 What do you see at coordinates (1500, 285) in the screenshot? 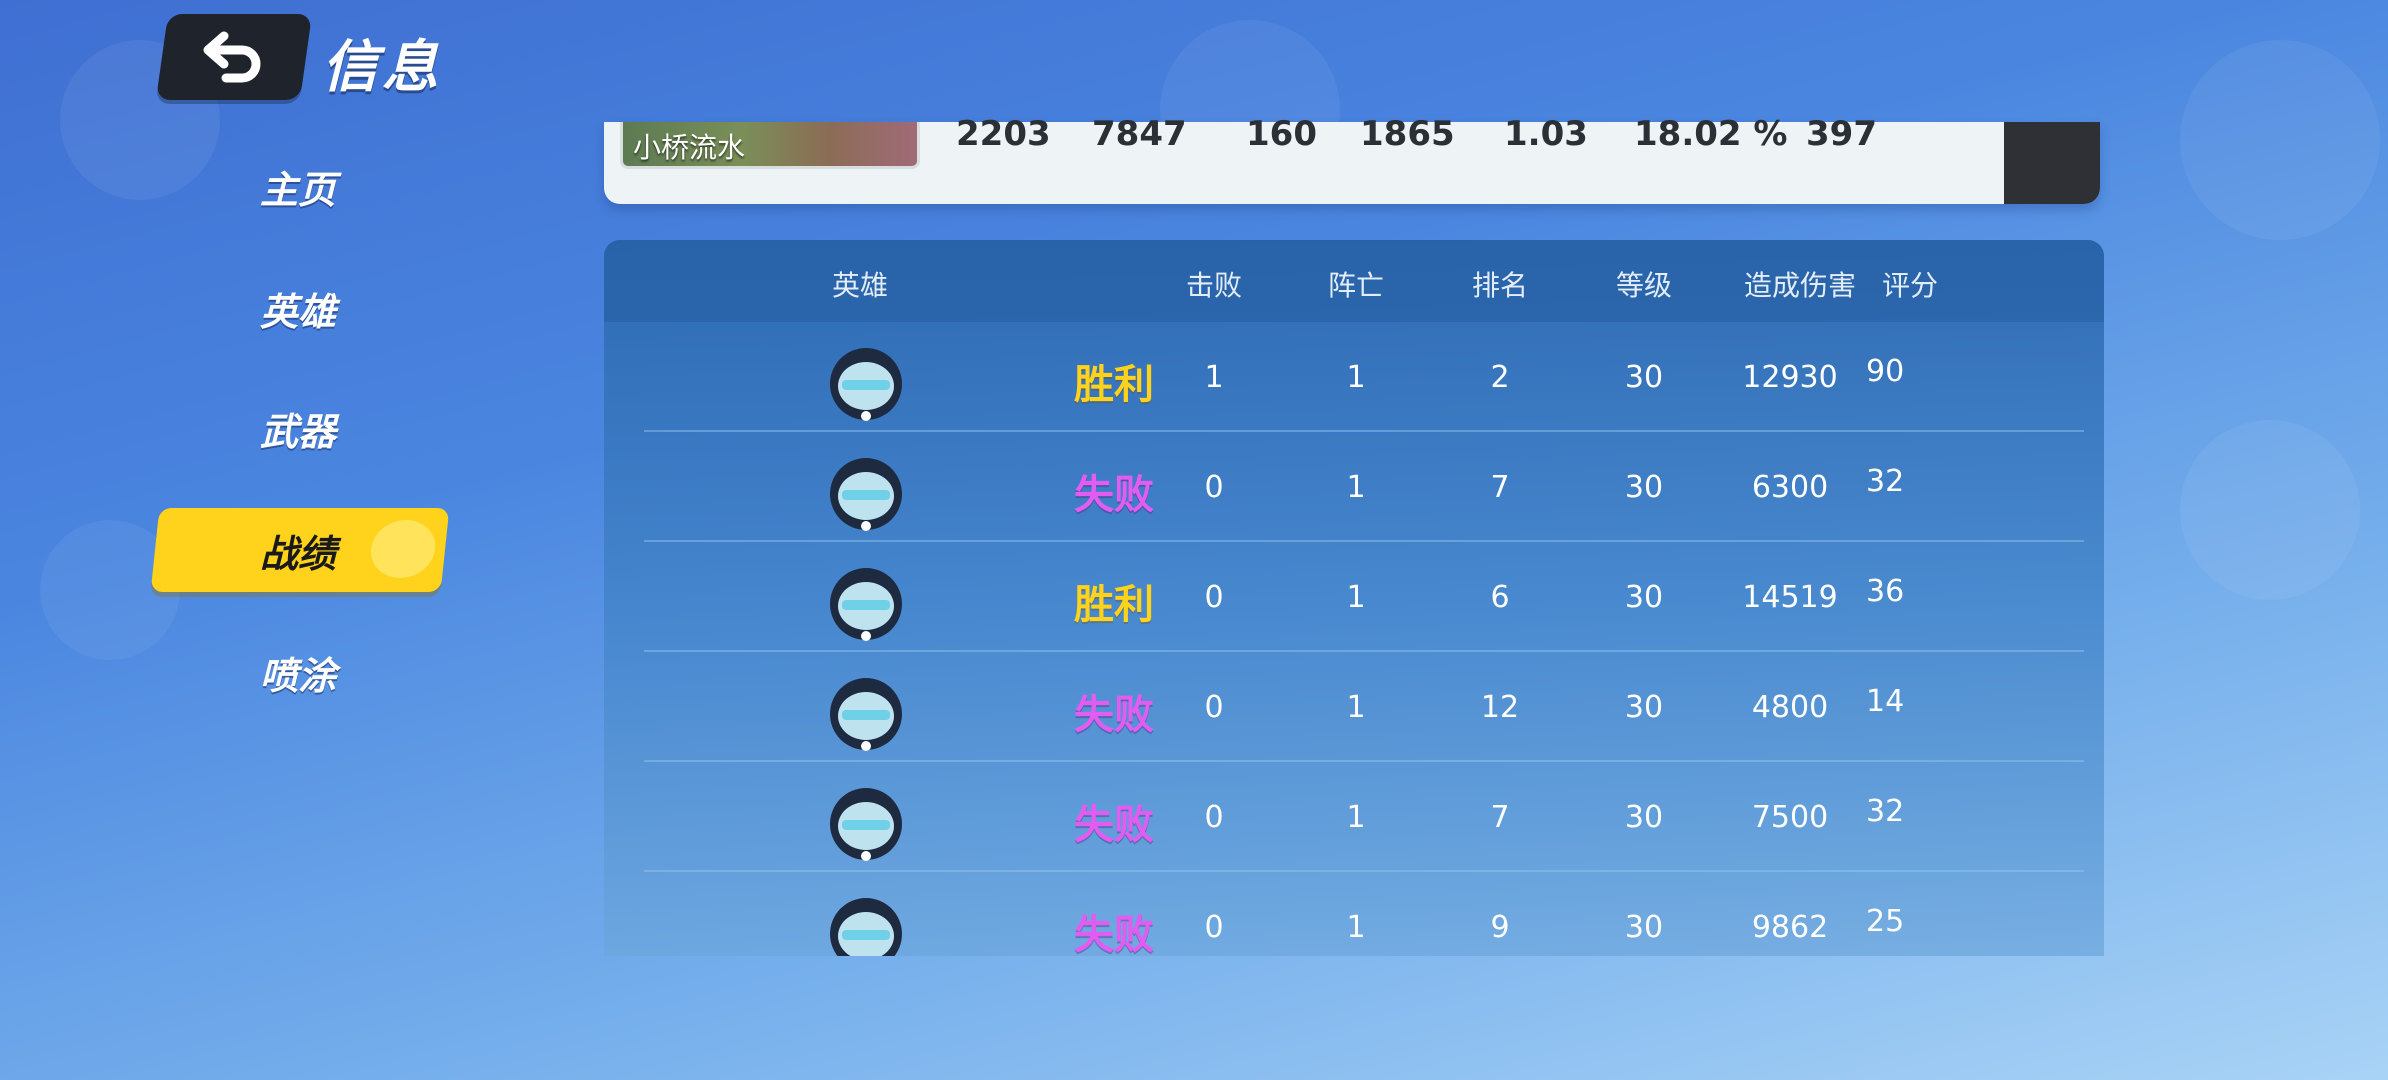
I see `column-header-rank: 排名` at bounding box center [1500, 285].